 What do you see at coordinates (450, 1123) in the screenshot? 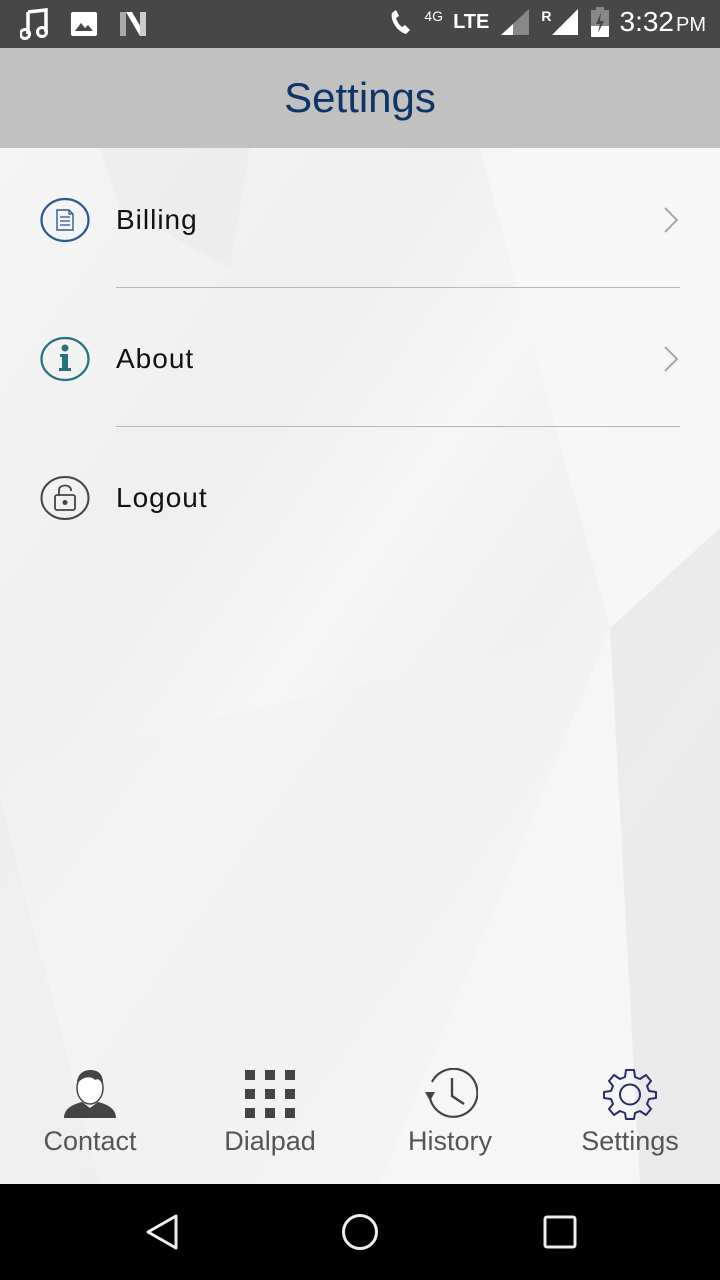
I see `nav-history: History` at bounding box center [450, 1123].